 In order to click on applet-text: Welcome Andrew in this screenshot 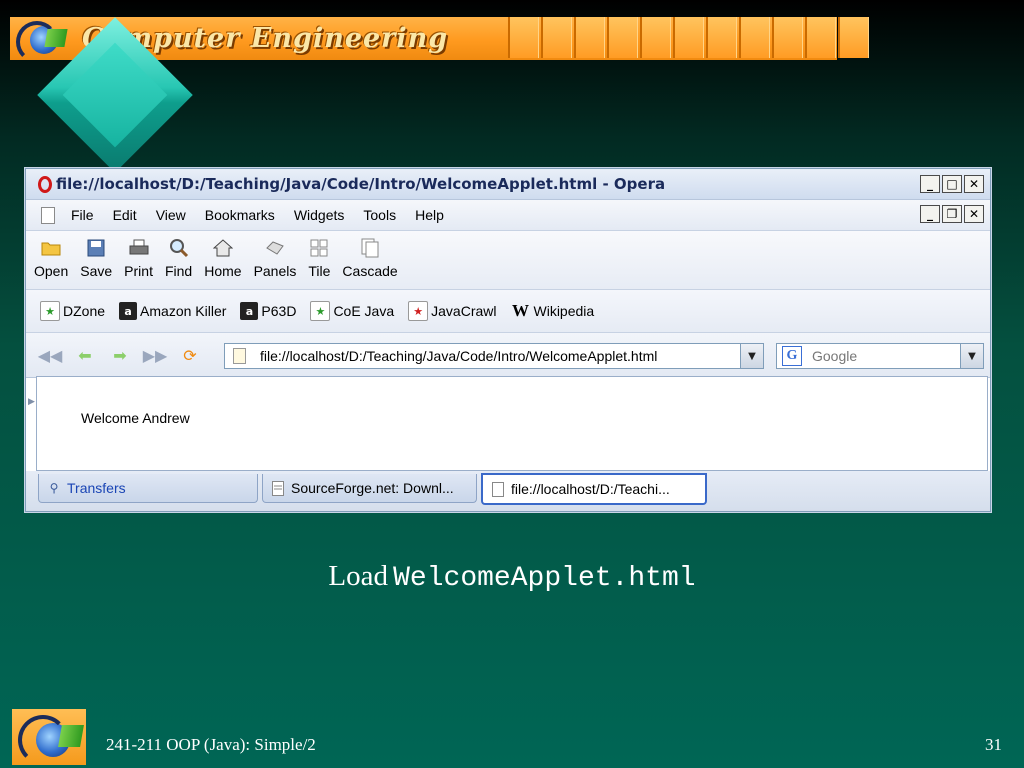, I will do `click(135, 418)`.